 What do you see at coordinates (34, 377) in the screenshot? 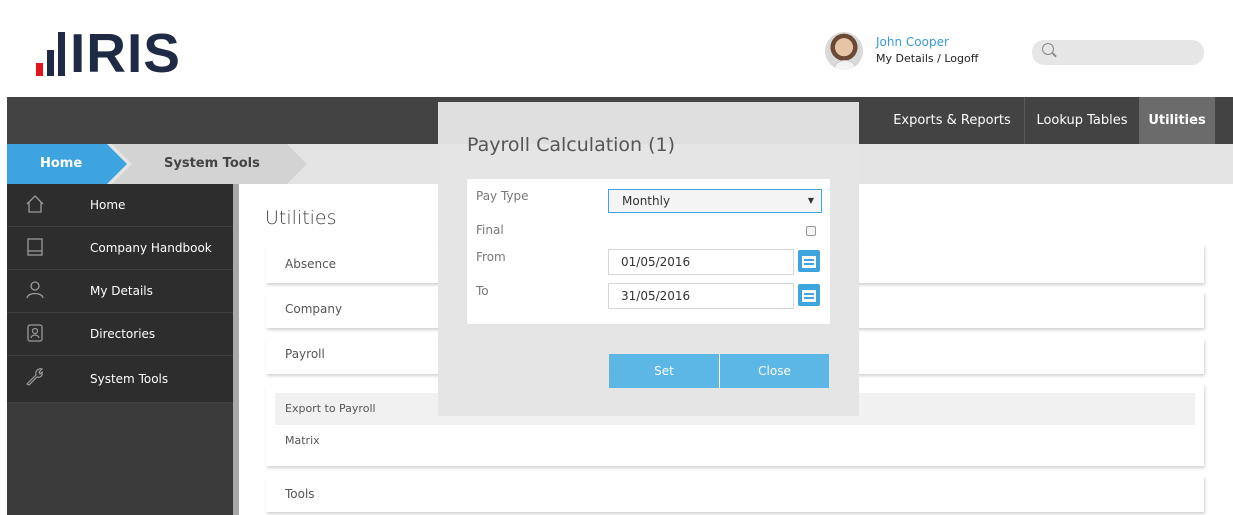
I see `wrench-icon` at bounding box center [34, 377].